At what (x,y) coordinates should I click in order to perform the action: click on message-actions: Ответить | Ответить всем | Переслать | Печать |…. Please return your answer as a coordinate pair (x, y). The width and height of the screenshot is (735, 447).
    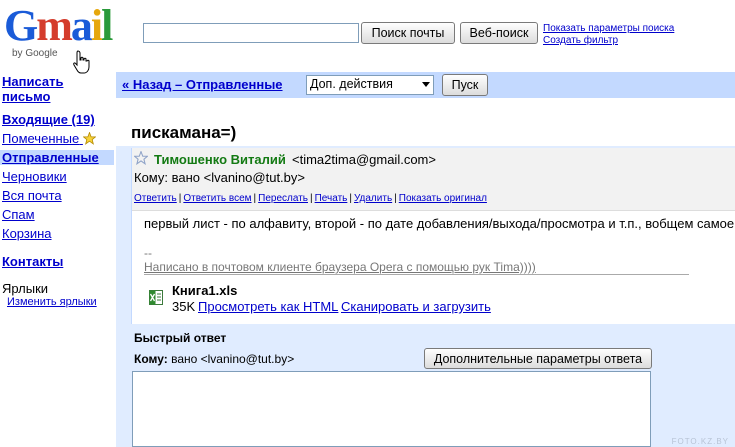
    Looking at the image, I should click on (310, 198).